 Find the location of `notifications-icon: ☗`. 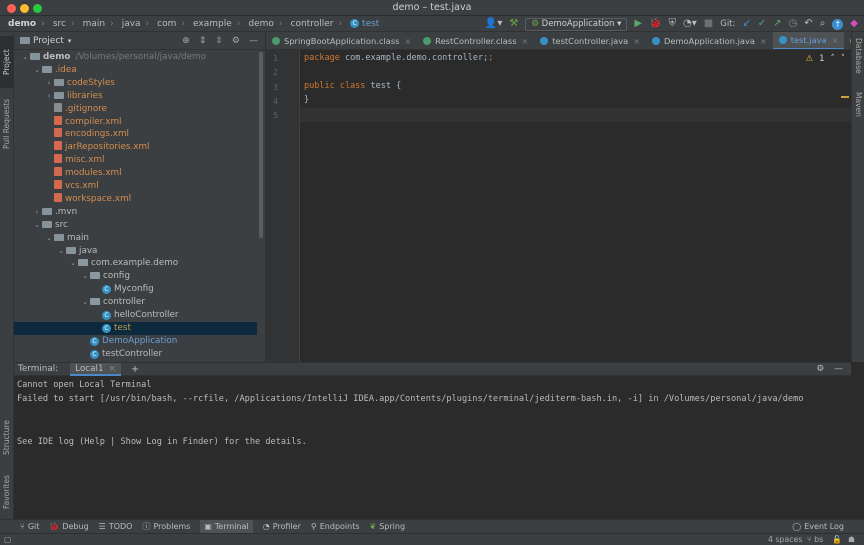

notifications-icon: ☗ is located at coordinates (851, 539).